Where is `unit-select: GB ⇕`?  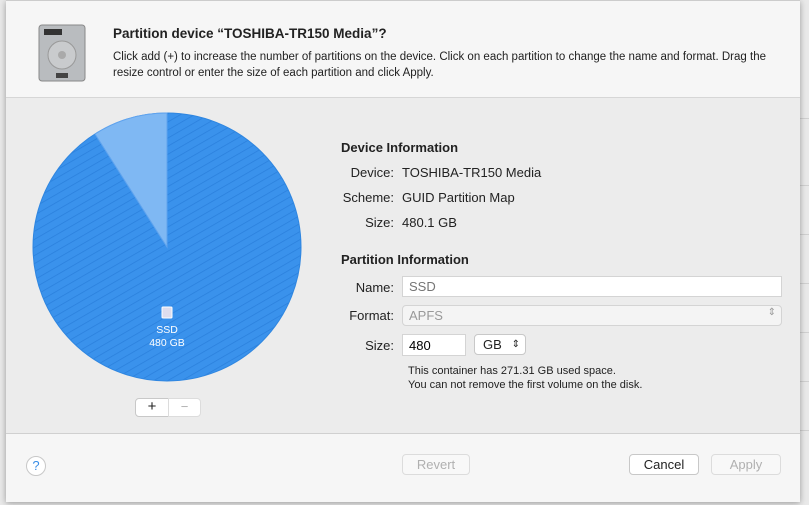 unit-select: GB ⇕ is located at coordinates (500, 344).